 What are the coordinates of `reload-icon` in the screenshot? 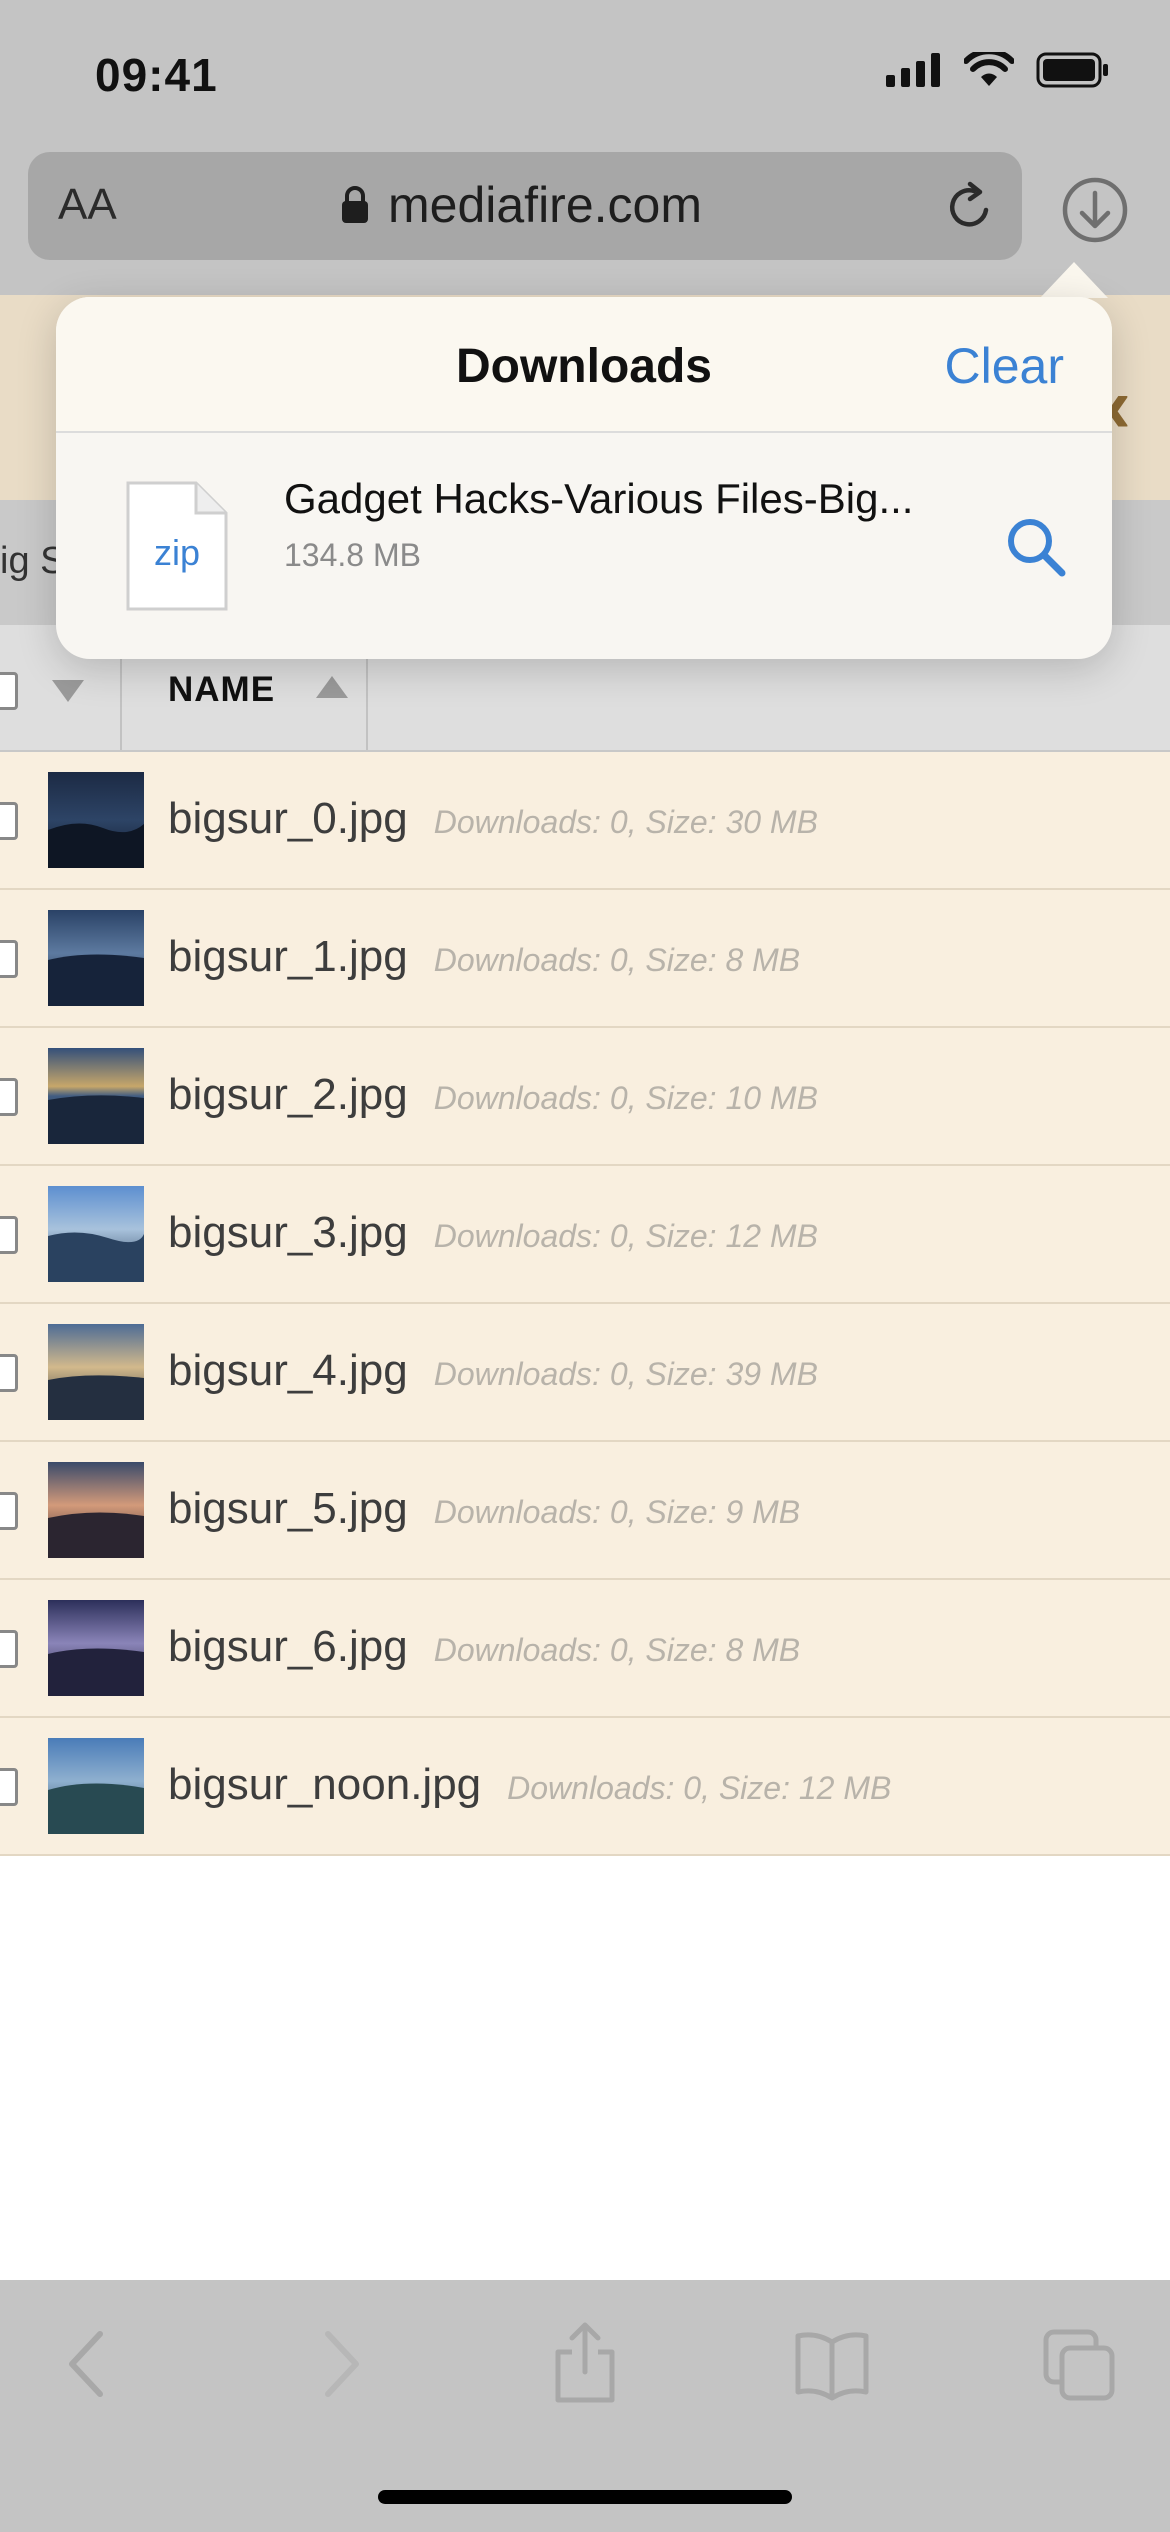 It's located at (970, 208).